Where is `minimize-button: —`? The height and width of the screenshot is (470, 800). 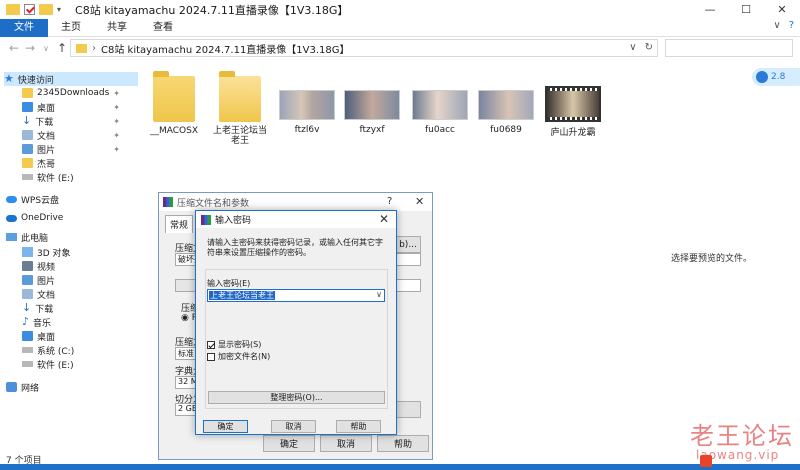
minimize-button: — is located at coordinates (710, 9).